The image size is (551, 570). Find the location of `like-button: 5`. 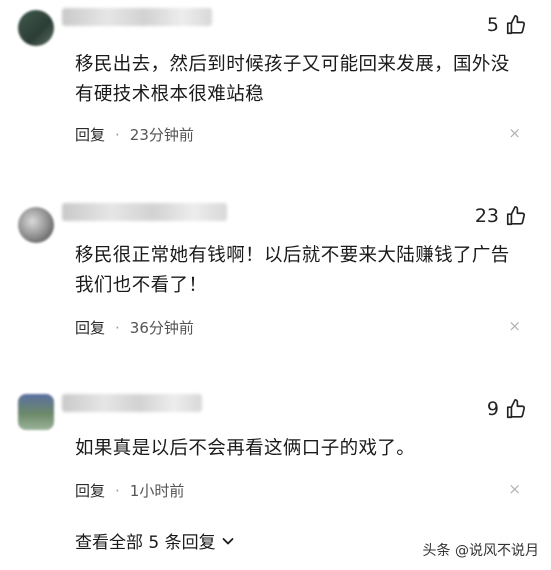

like-button: 5 is located at coordinates (507, 25).